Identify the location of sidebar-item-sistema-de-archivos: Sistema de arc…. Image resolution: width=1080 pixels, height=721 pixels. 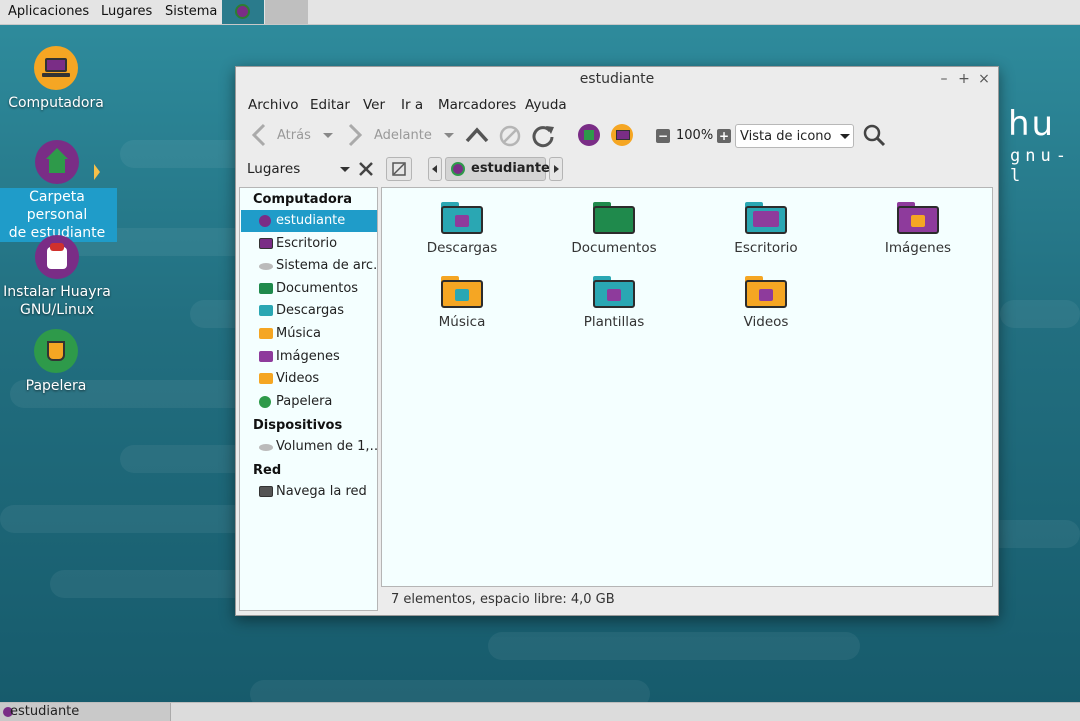
(309, 266).